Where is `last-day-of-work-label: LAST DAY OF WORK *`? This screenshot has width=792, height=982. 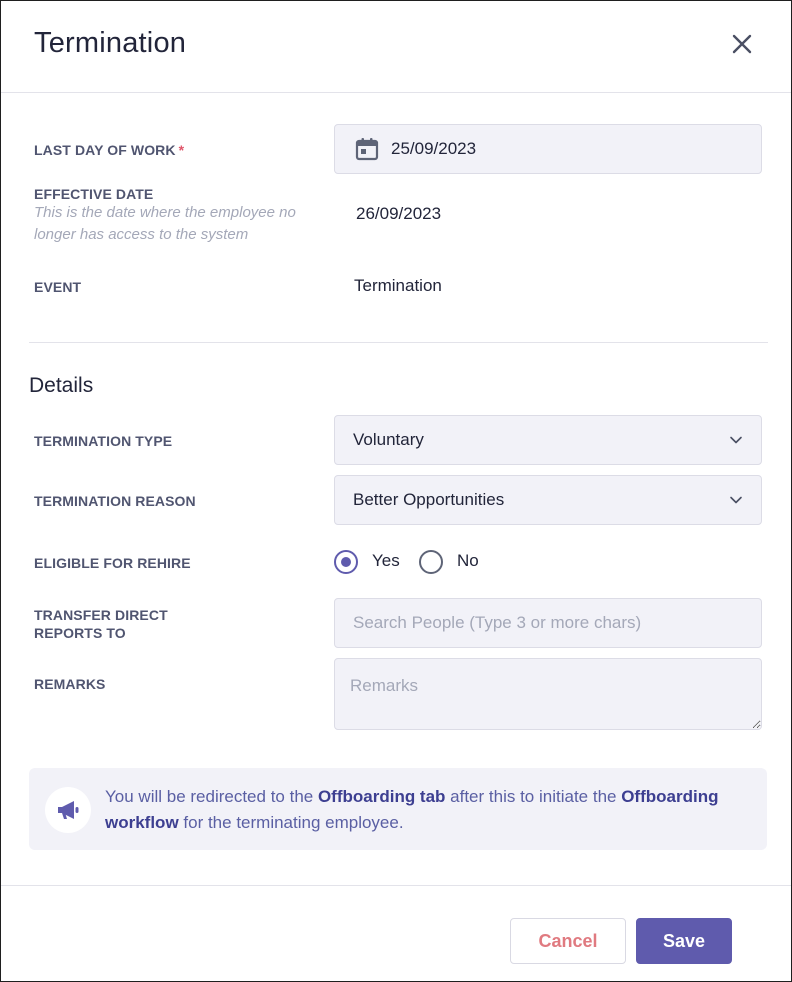
last-day-of-work-label: LAST DAY OF WORK * is located at coordinates (109, 150).